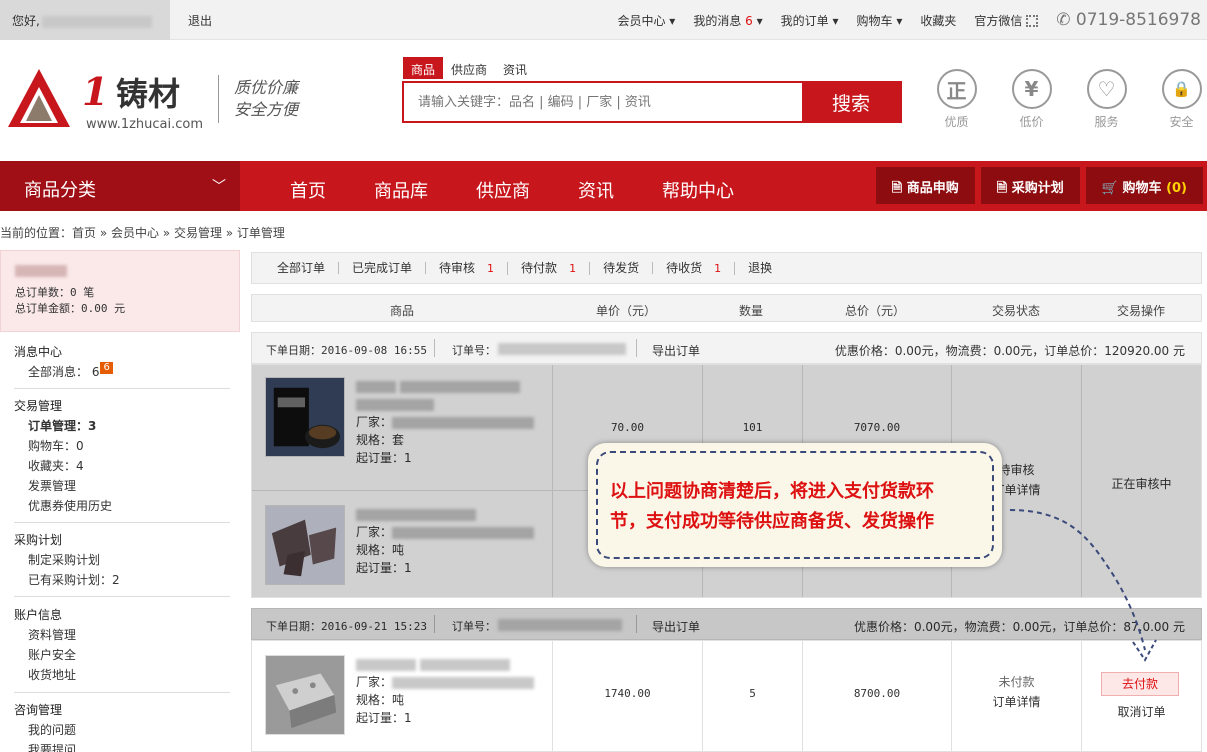  What do you see at coordinates (1141, 711) in the screenshot?
I see `cancel-order-link: 取消订单` at bounding box center [1141, 711].